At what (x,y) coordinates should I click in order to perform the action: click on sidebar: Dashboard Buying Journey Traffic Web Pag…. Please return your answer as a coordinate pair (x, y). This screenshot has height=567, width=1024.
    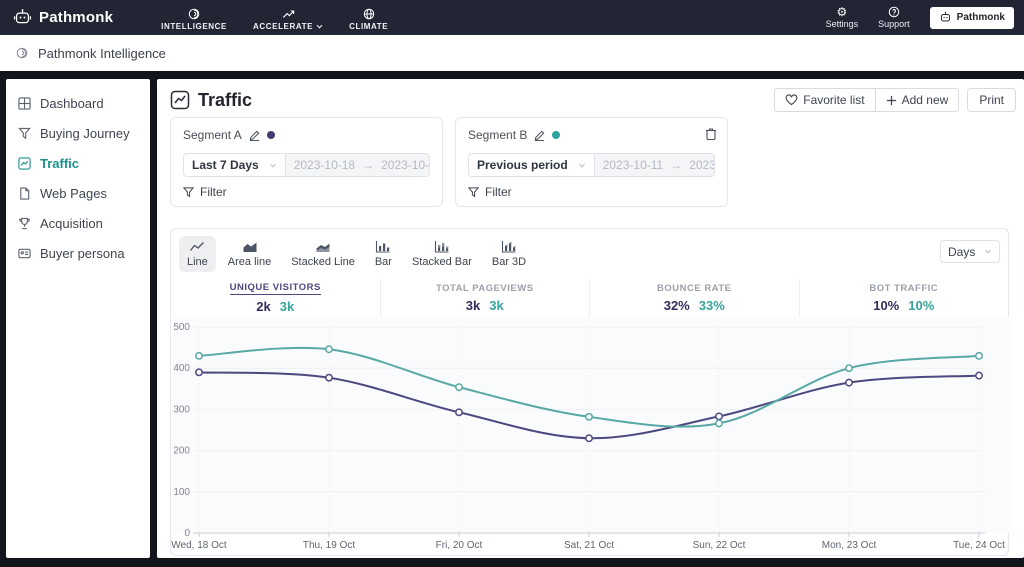
    Looking at the image, I should click on (78, 318).